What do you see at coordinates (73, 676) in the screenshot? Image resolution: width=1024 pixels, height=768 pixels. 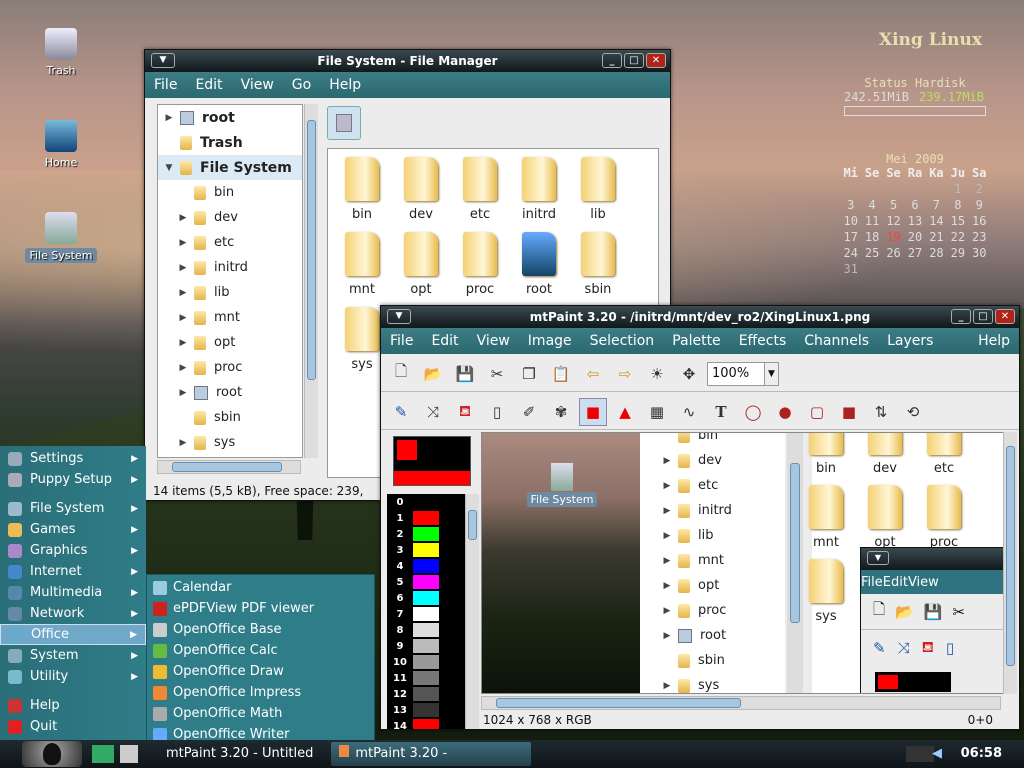 I see `start-menu-item: Utility ▶` at bounding box center [73, 676].